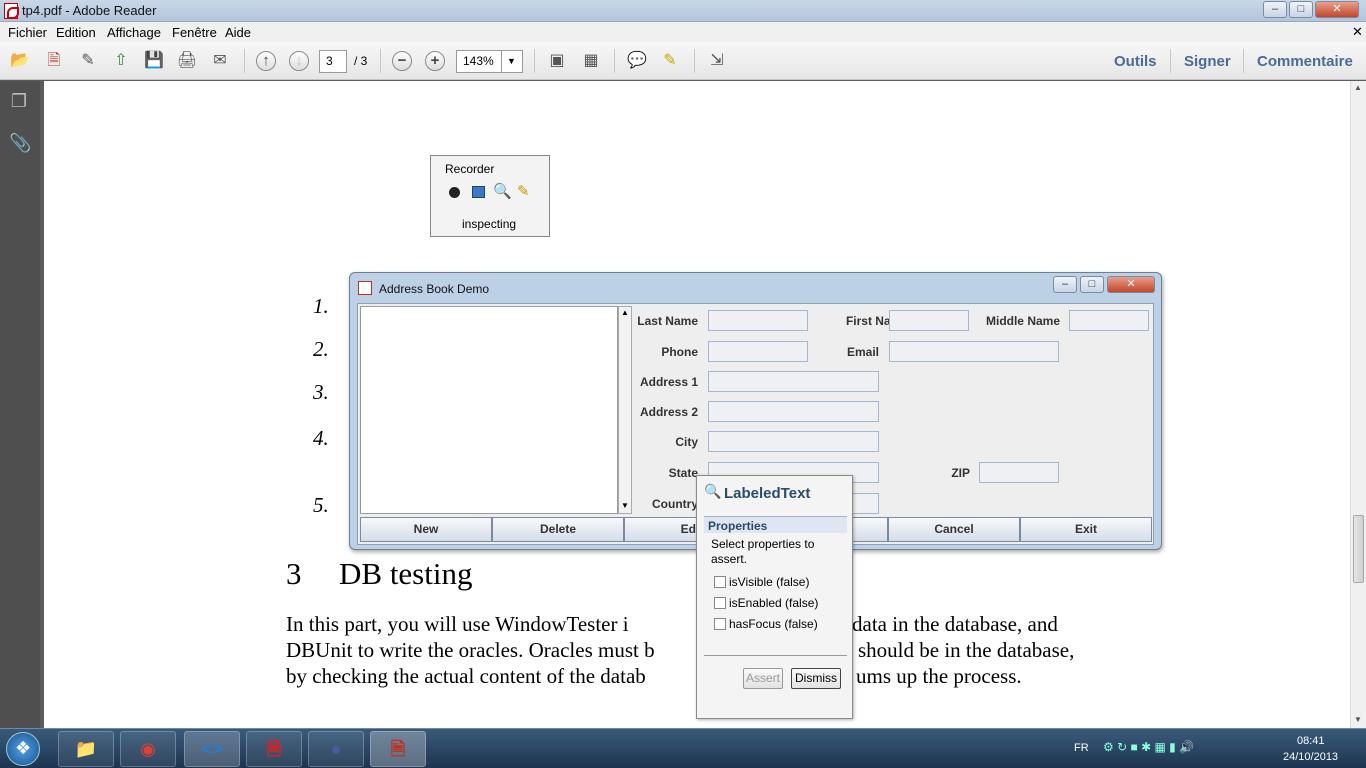 Image resolution: width=1366 pixels, height=768 pixels. I want to click on recorder-panel: Recorder 🔍 ✎ inspecting, so click(490, 196).